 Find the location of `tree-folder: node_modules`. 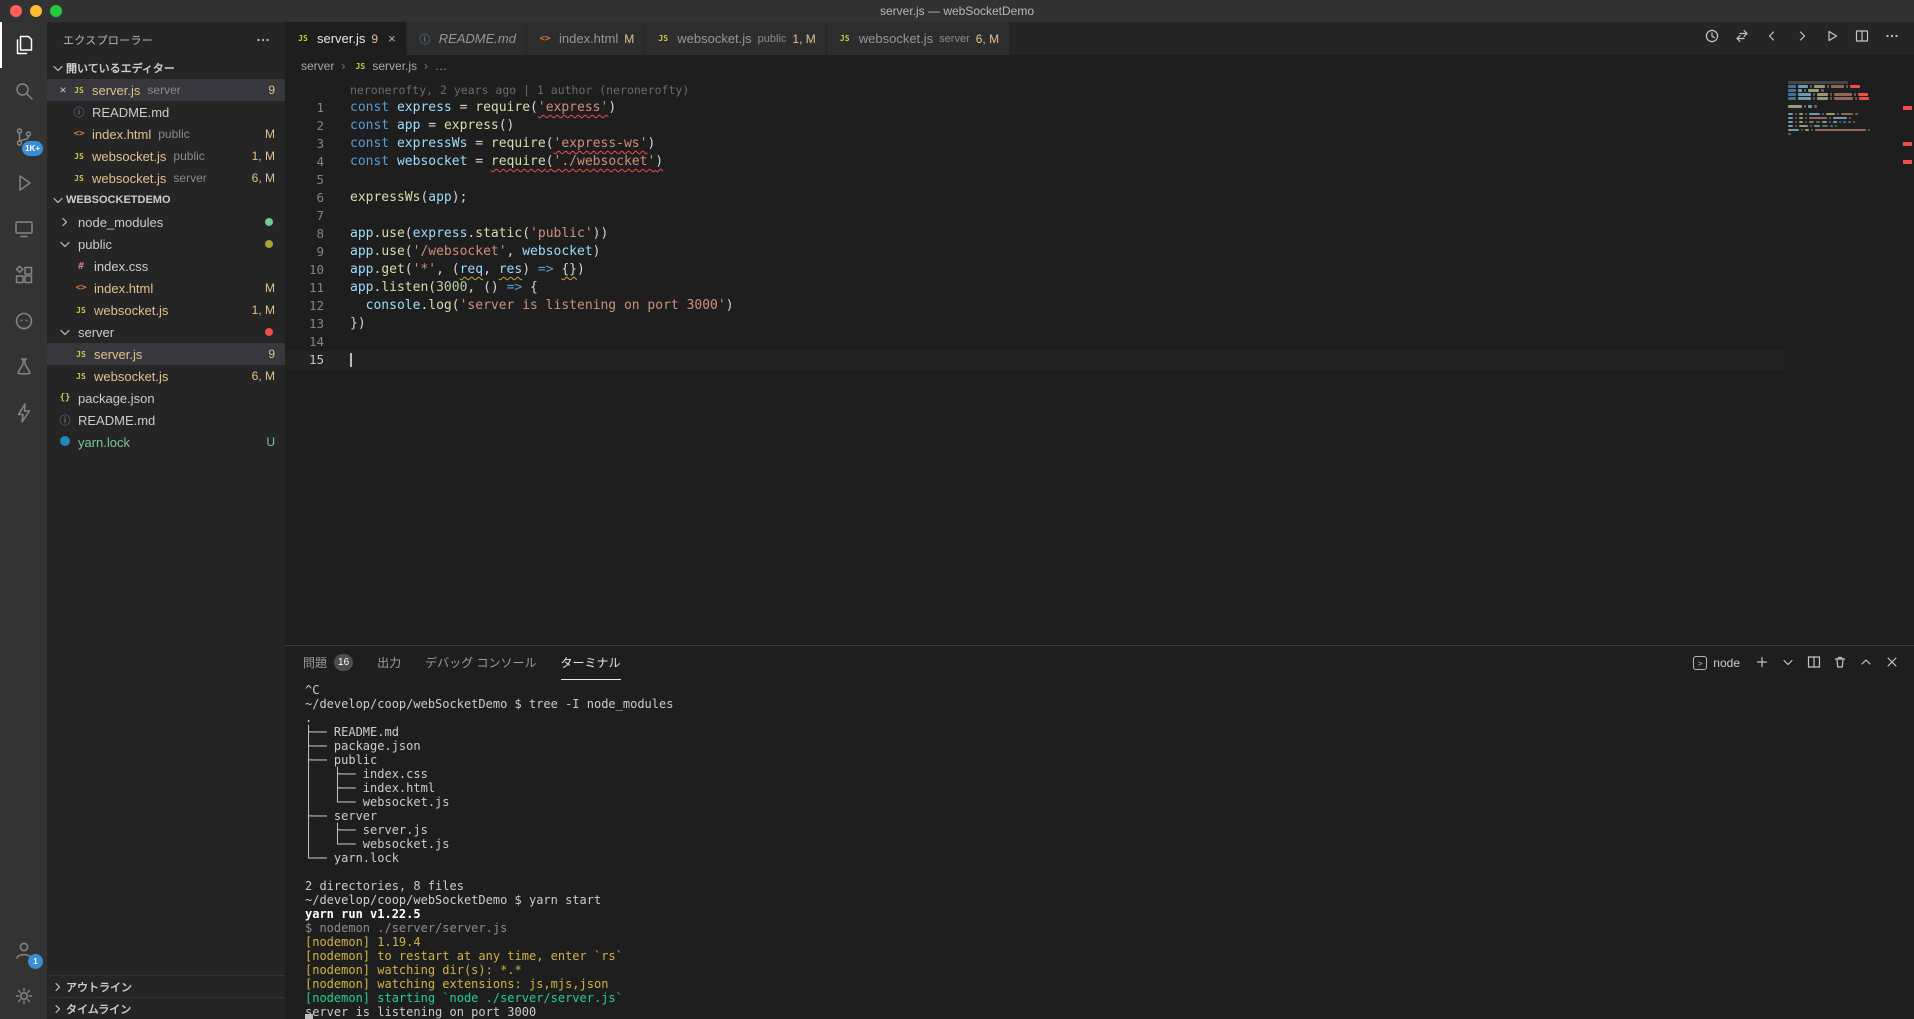

tree-folder: node_modules is located at coordinates (166, 222).